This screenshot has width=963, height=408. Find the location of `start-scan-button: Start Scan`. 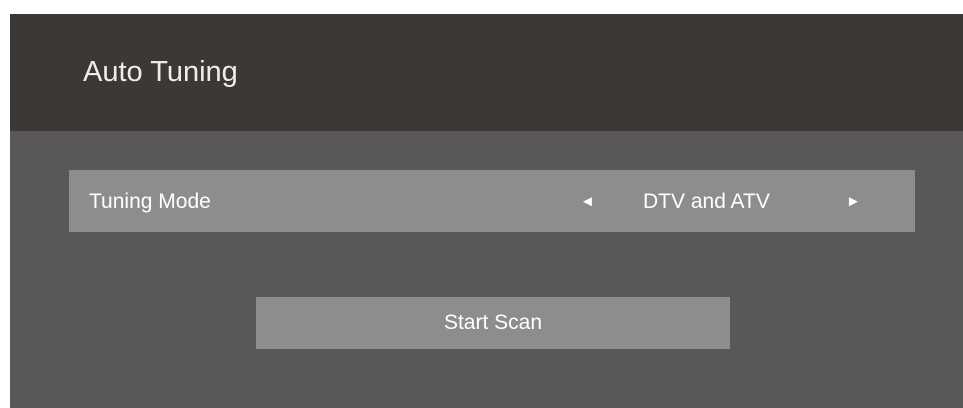

start-scan-button: Start Scan is located at coordinates (493, 323).